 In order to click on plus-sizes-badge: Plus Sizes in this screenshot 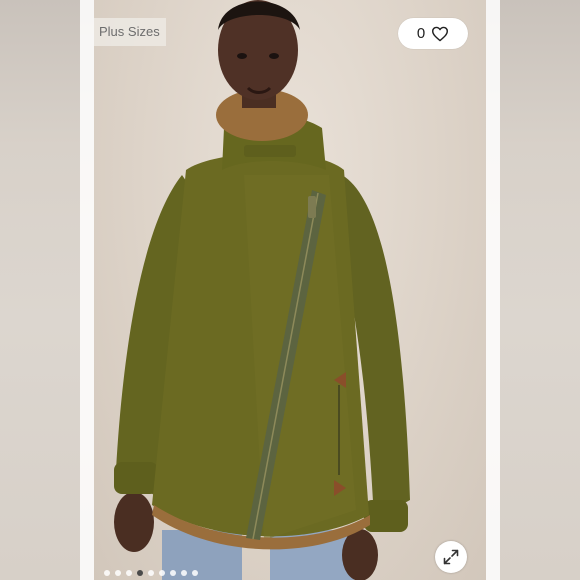, I will do `click(130, 32)`.